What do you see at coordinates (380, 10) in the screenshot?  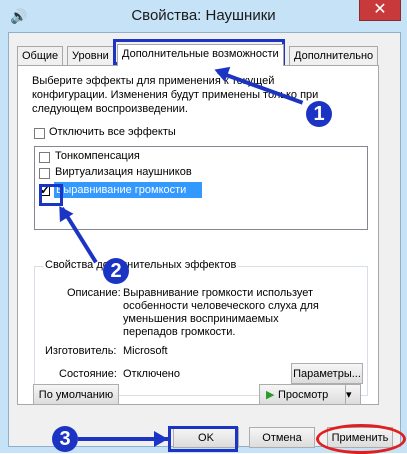 I see `close-button: ✕` at bounding box center [380, 10].